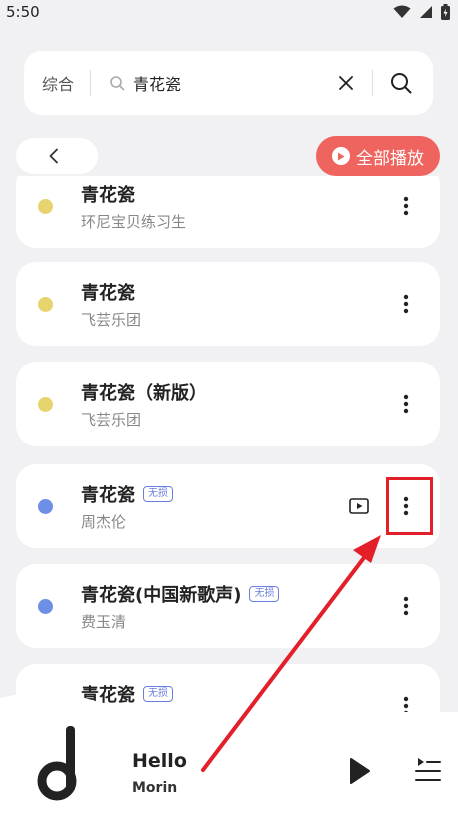 Image resolution: width=458 pixels, height=820 pixels. I want to click on song-row: 青花瓷 飞芸乐团, so click(228, 304).